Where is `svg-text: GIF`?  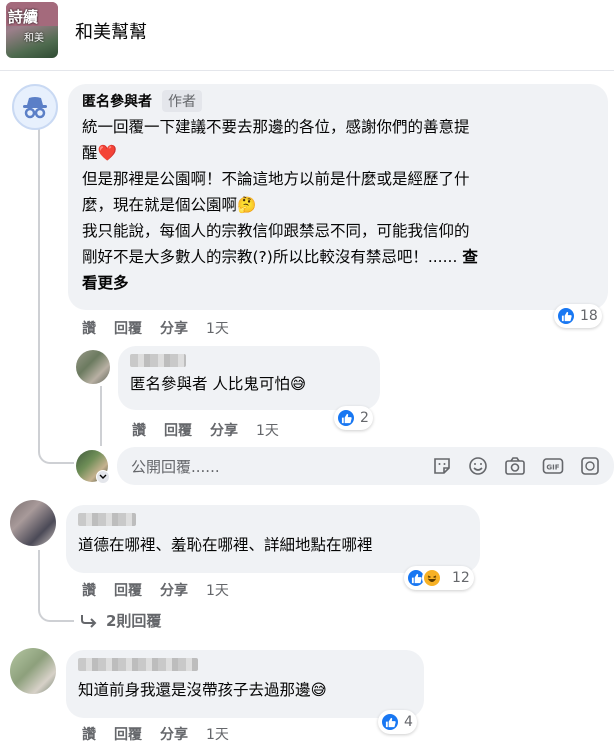 svg-text: GIF is located at coordinates (552, 468).